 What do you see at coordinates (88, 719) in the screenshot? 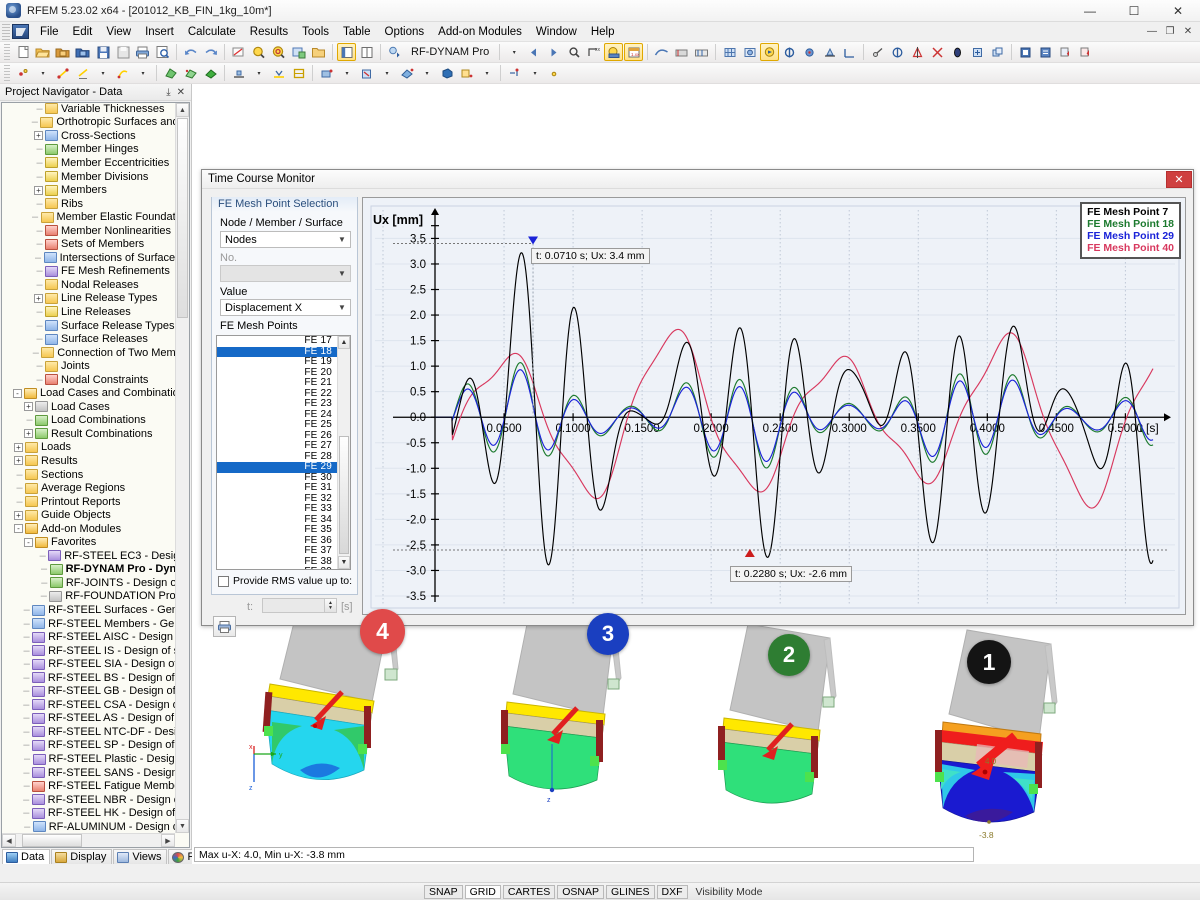
I see `tree-item-45: – RF-STEEL AS - Design of stee` at bounding box center [88, 719].